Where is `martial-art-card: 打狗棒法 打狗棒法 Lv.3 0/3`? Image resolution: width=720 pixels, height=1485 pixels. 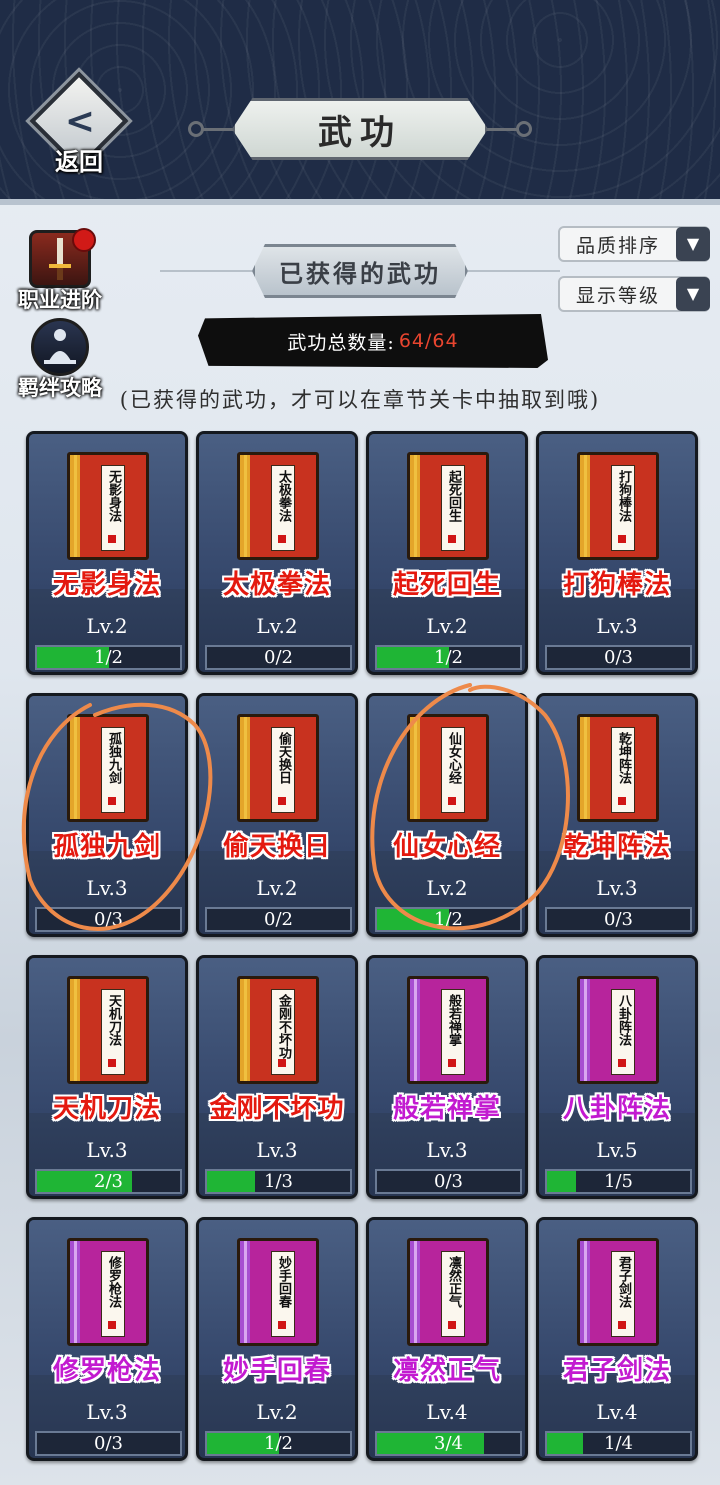
martial-art-card: 打狗棒法 打狗棒法 Lv.3 0/3 is located at coordinates (617, 553).